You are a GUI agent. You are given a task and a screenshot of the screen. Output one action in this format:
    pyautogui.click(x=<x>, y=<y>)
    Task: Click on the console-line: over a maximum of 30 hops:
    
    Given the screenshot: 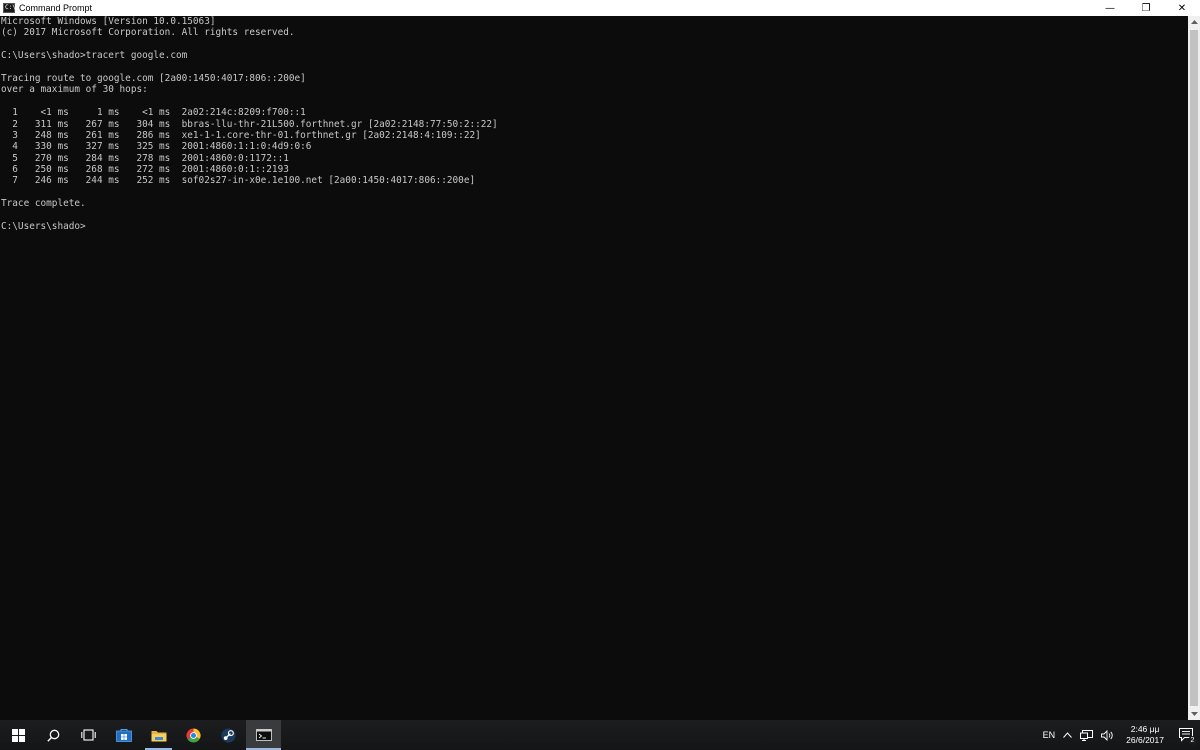 What is the action you would take?
    pyautogui.click(x=74, y=90)
    